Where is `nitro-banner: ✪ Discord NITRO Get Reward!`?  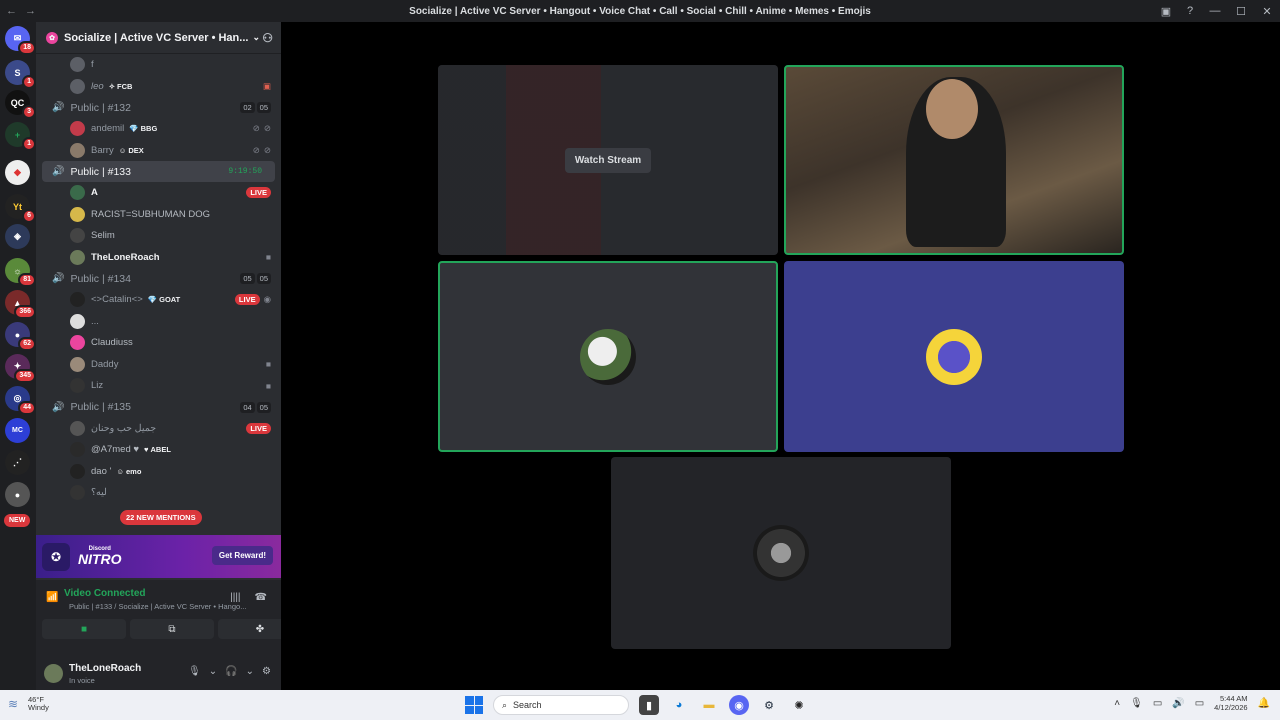
nitro-banner: ✪ Discord NITRO Get Reward! is located at coordinates (158, 556).